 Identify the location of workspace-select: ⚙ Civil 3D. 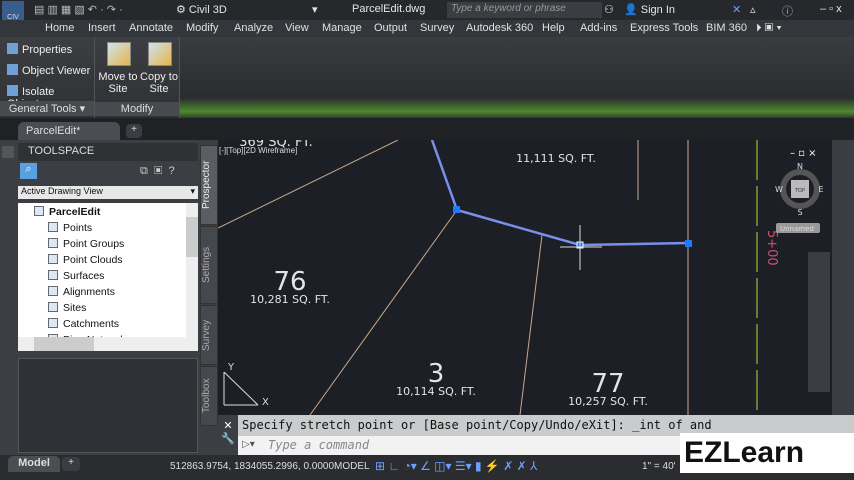
(201, 9).